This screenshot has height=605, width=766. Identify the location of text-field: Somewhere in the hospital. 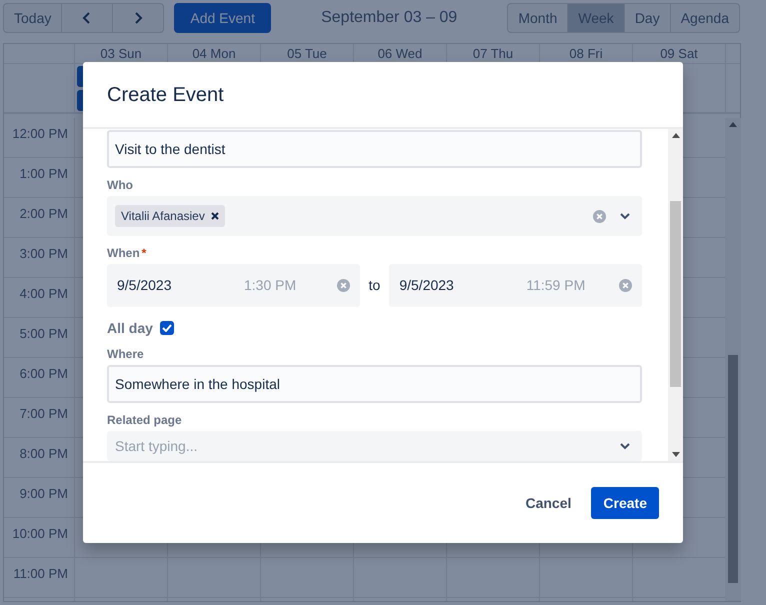
(374, 384).